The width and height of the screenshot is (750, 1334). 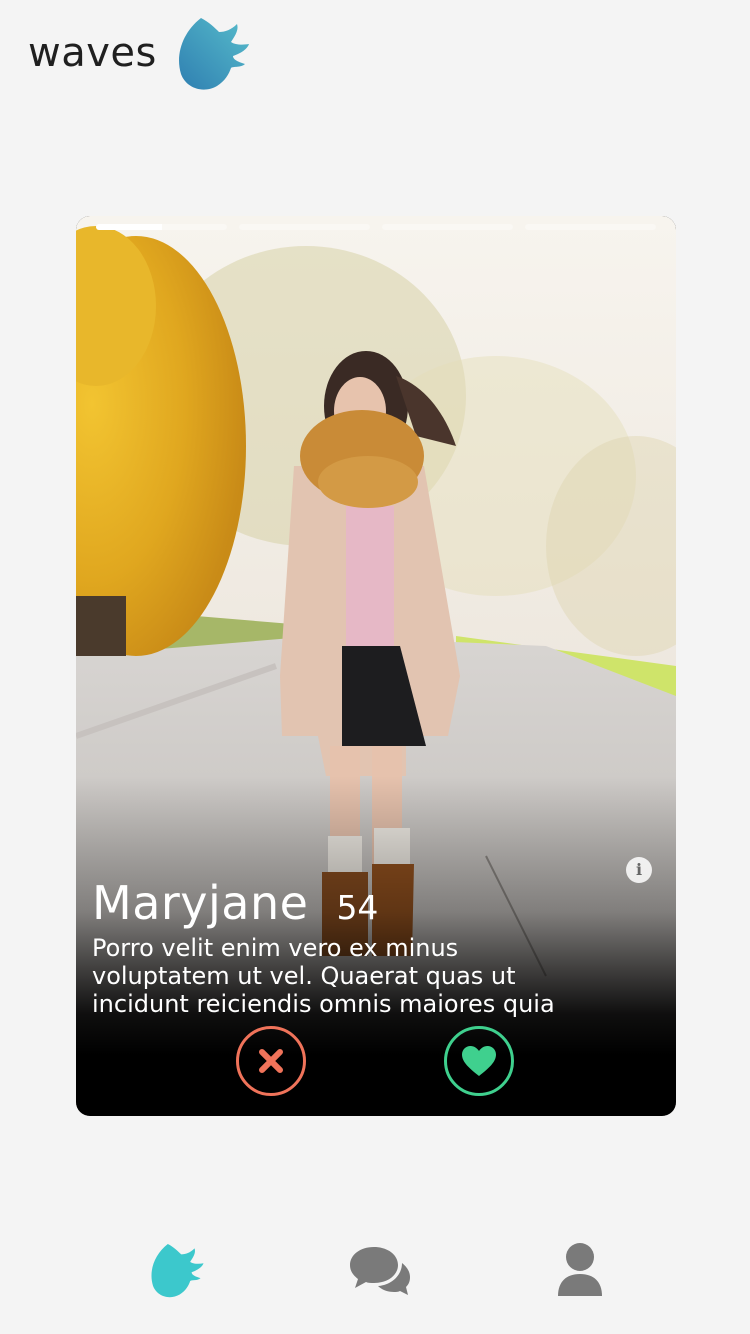 What do you see at coordinates (357, 907) in the screenshot?
I see `profile-age: 54` at bounding box center [357, 907].